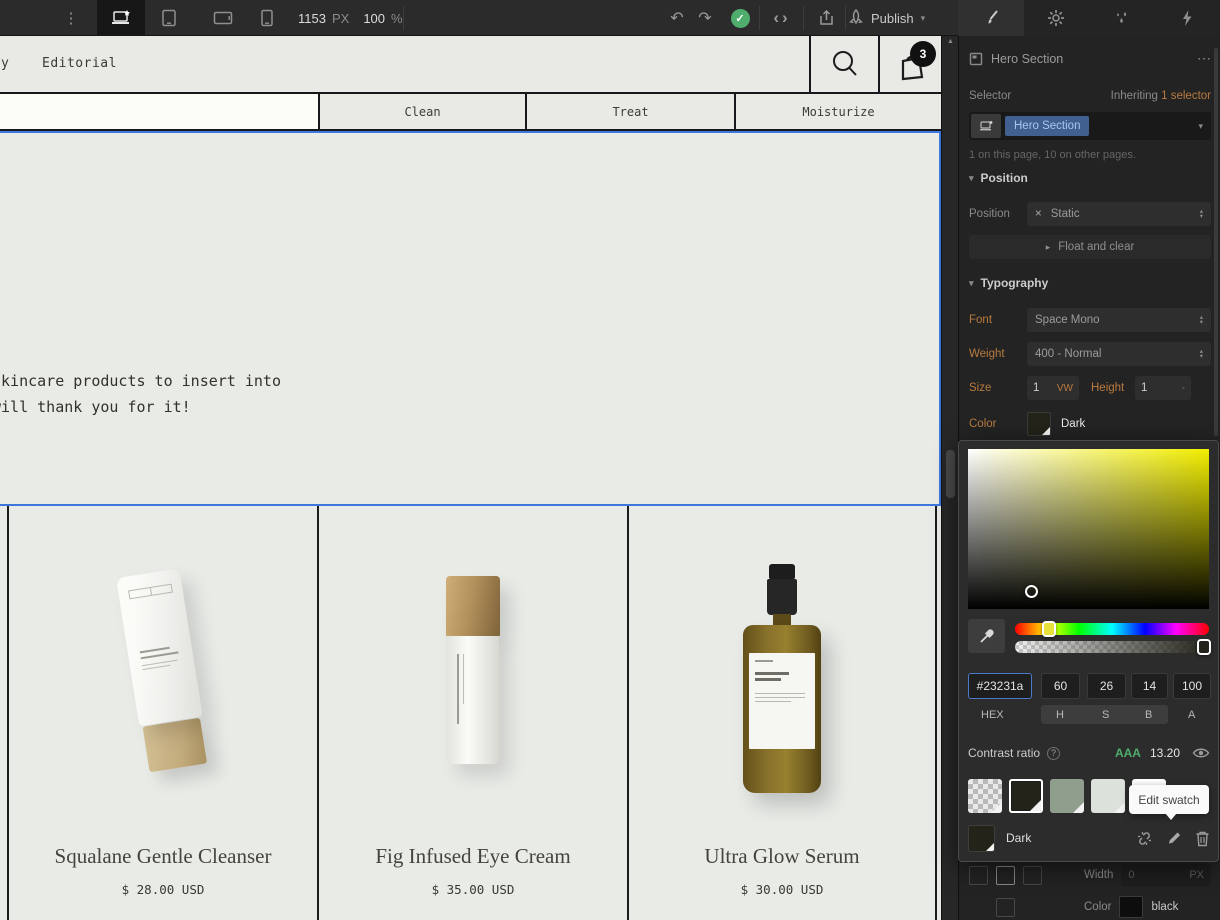 The image size is (1220, 920). What do you see at coordinates (1164, 907) in the screenshot?
I see `border-color-value: black` at bounding box center [1164, 907].